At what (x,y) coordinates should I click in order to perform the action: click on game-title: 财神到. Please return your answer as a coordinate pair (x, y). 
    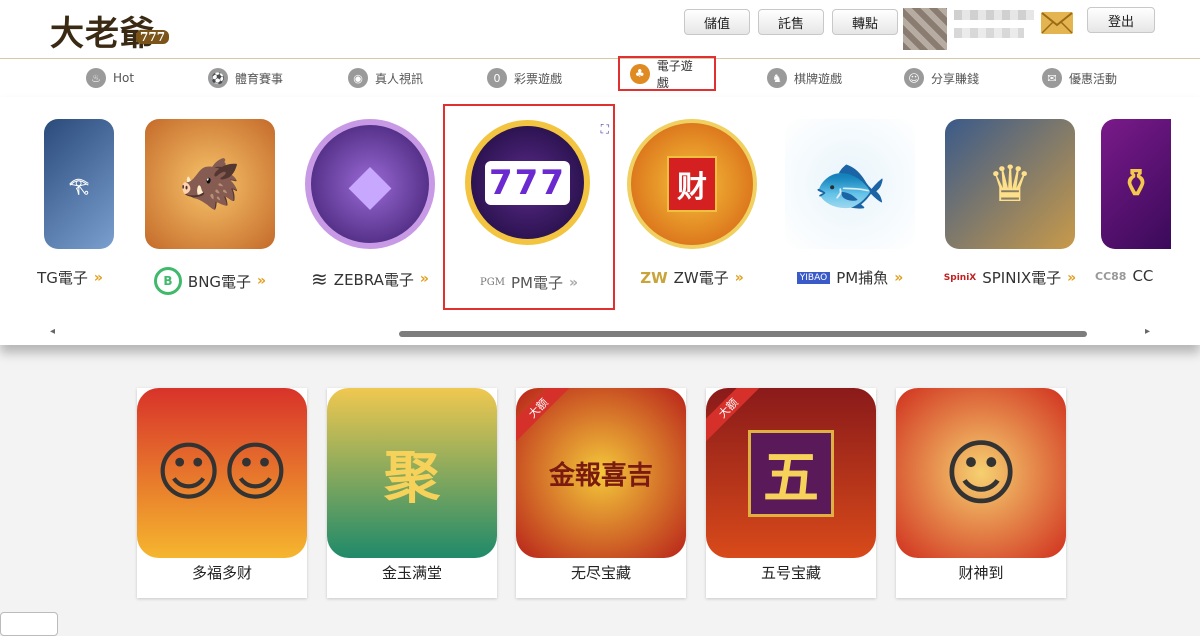
    Looking at the image, I should click on (981, 573).